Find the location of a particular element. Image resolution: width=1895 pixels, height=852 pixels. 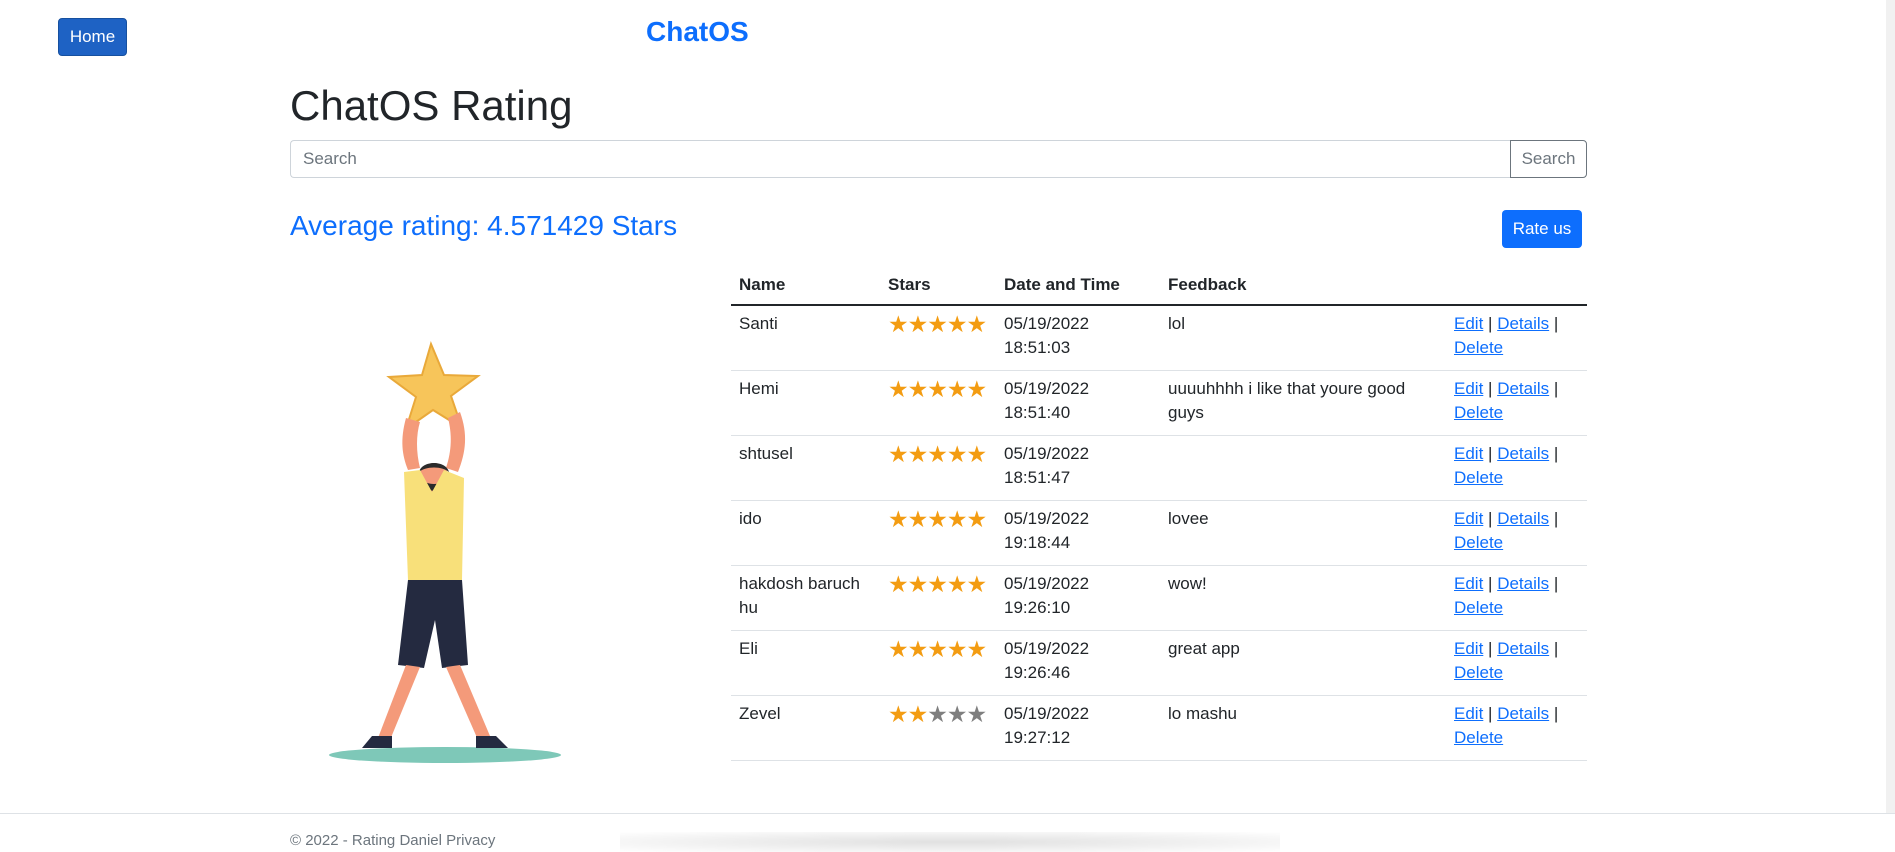

cell-date-time: 05/19/2022 18:51:40 is located at coordinates (1078, 403).